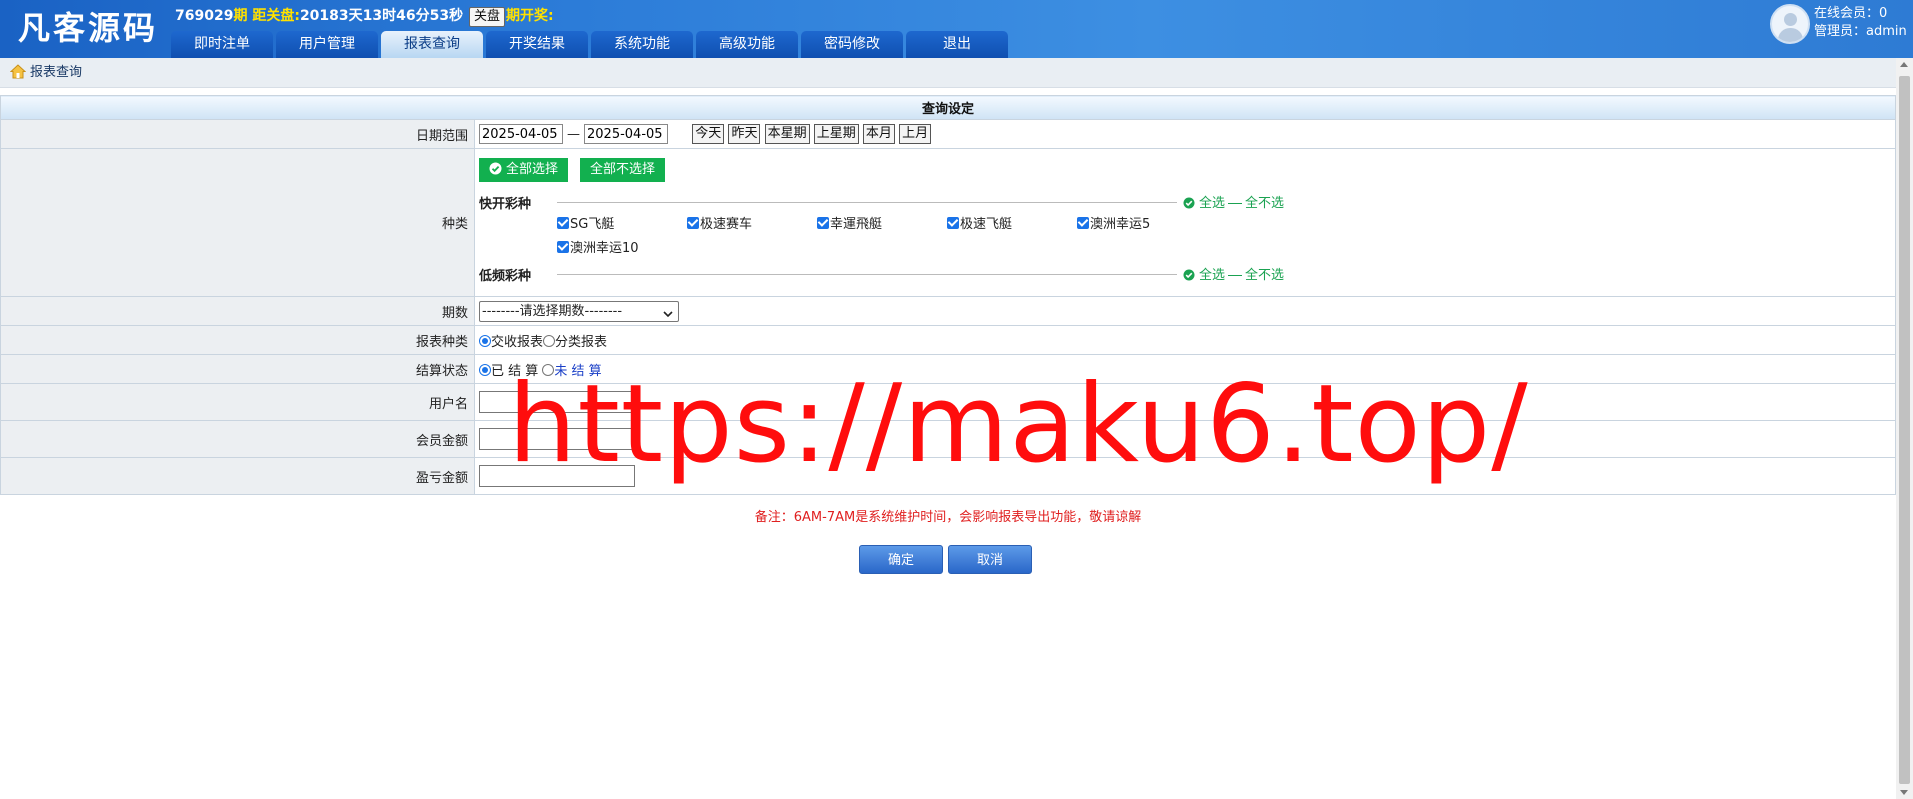  Describe the element at coordinates (521, 134) in the screenshot. I see `start-date-input` at that location.